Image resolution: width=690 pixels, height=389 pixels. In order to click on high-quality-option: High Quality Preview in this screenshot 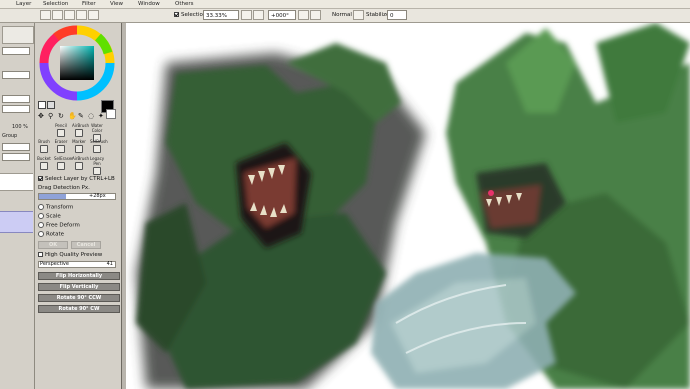, I will do `click(70, 255)`.